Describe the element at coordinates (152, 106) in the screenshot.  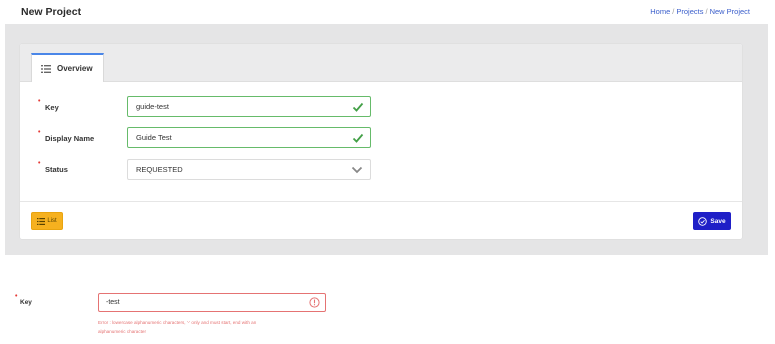
I see `key-input-value: guide-test` at that location.